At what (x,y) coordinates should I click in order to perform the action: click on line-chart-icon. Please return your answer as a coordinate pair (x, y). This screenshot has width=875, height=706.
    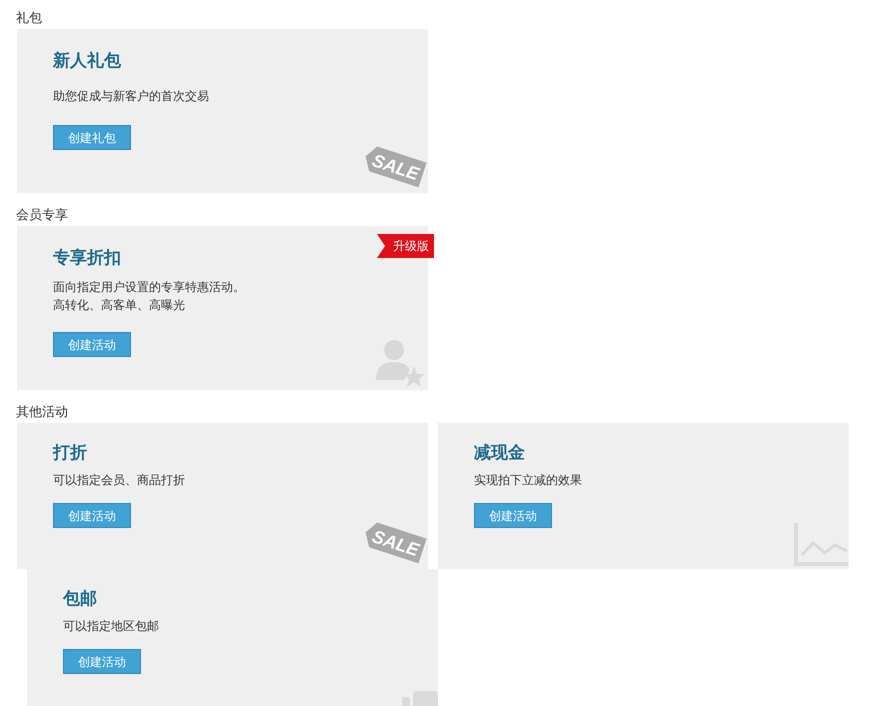
    Looking at the image, I should click on (821, 544).